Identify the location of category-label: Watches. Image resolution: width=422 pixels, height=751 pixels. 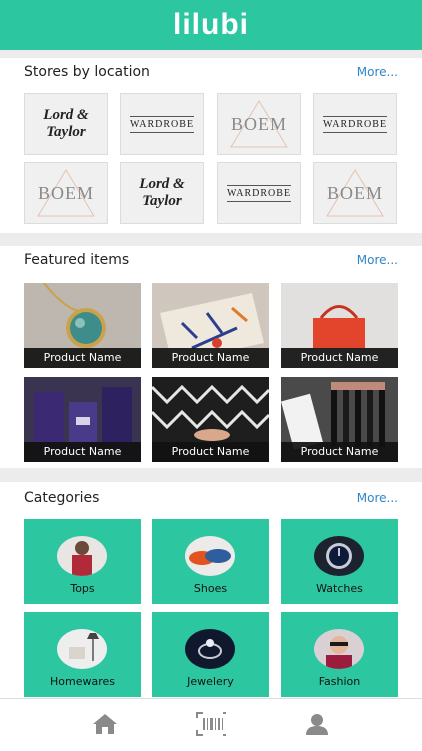
(339, 588).